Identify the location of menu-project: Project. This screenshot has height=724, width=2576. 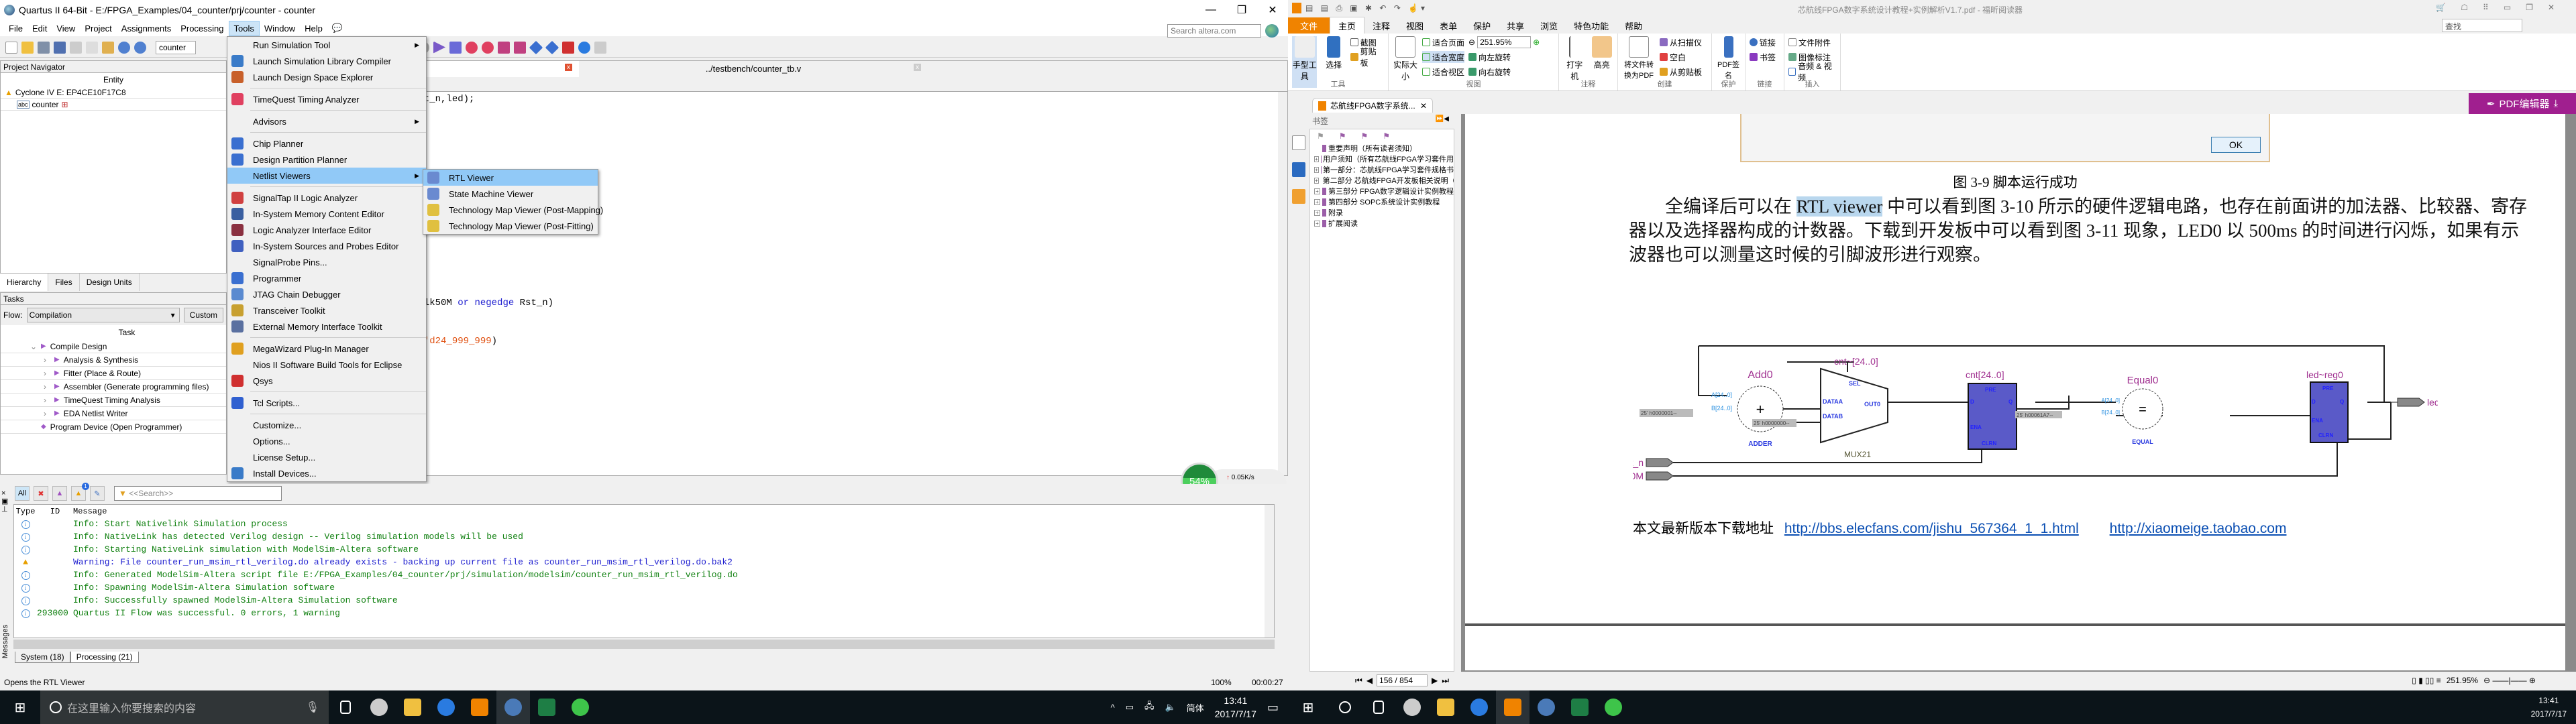
(98, 28).